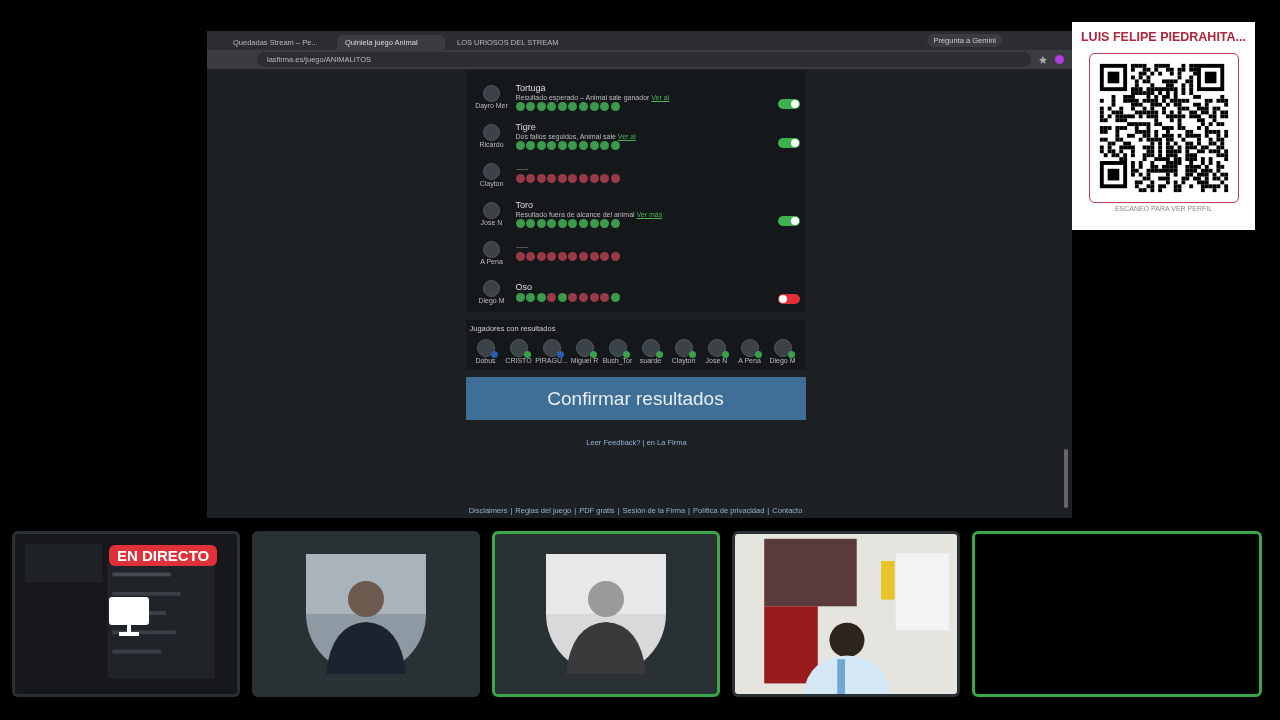  Describe the element at coordinates (524, 204) in the screenshot. I see `animal-name: Toro` at that location.